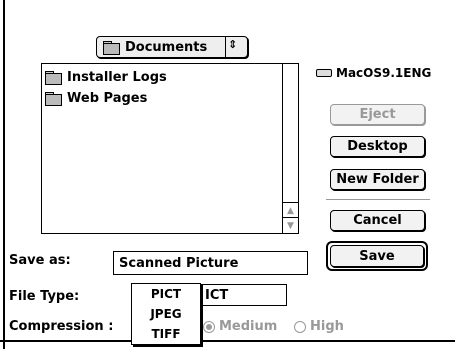  I want to click on menu-item-pict: PICT, so click(166, 294).